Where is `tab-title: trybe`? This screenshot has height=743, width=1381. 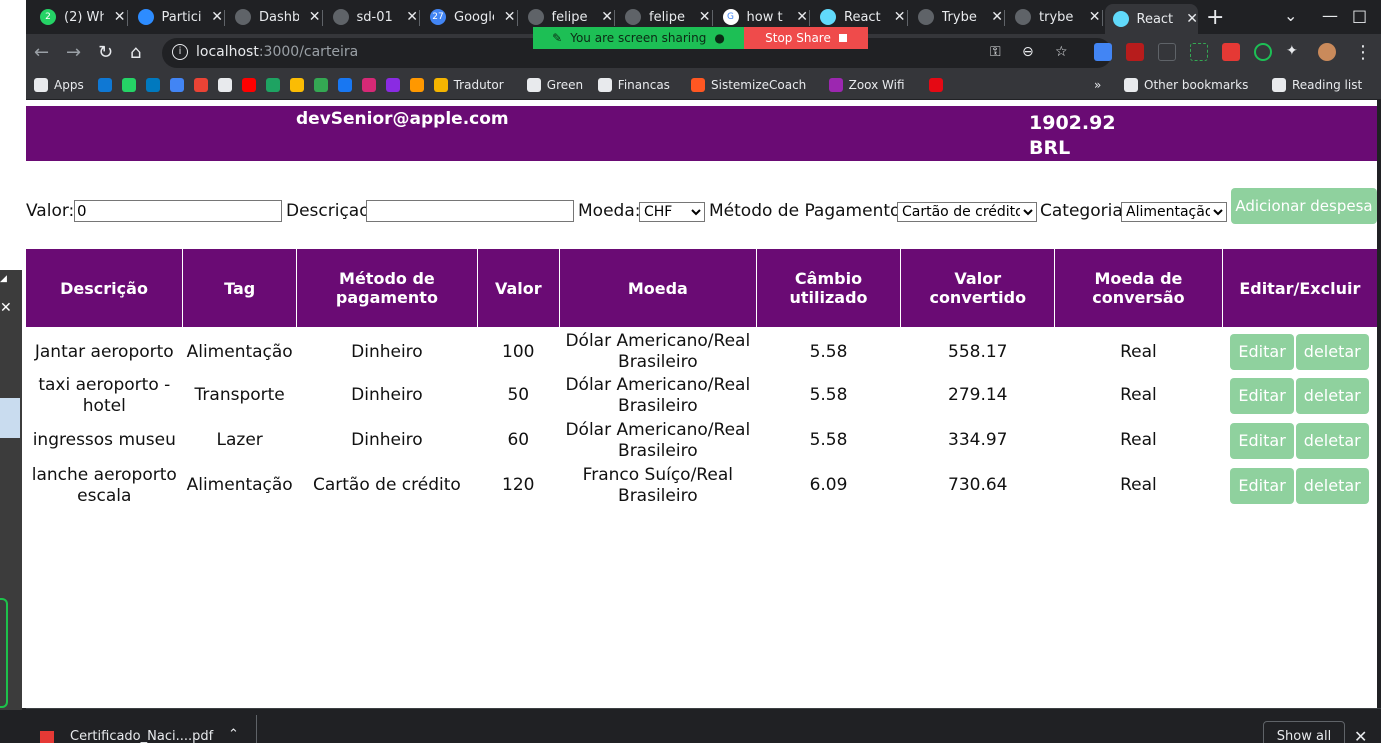
tab-title: trybe is located at coordinates (1056, 17).